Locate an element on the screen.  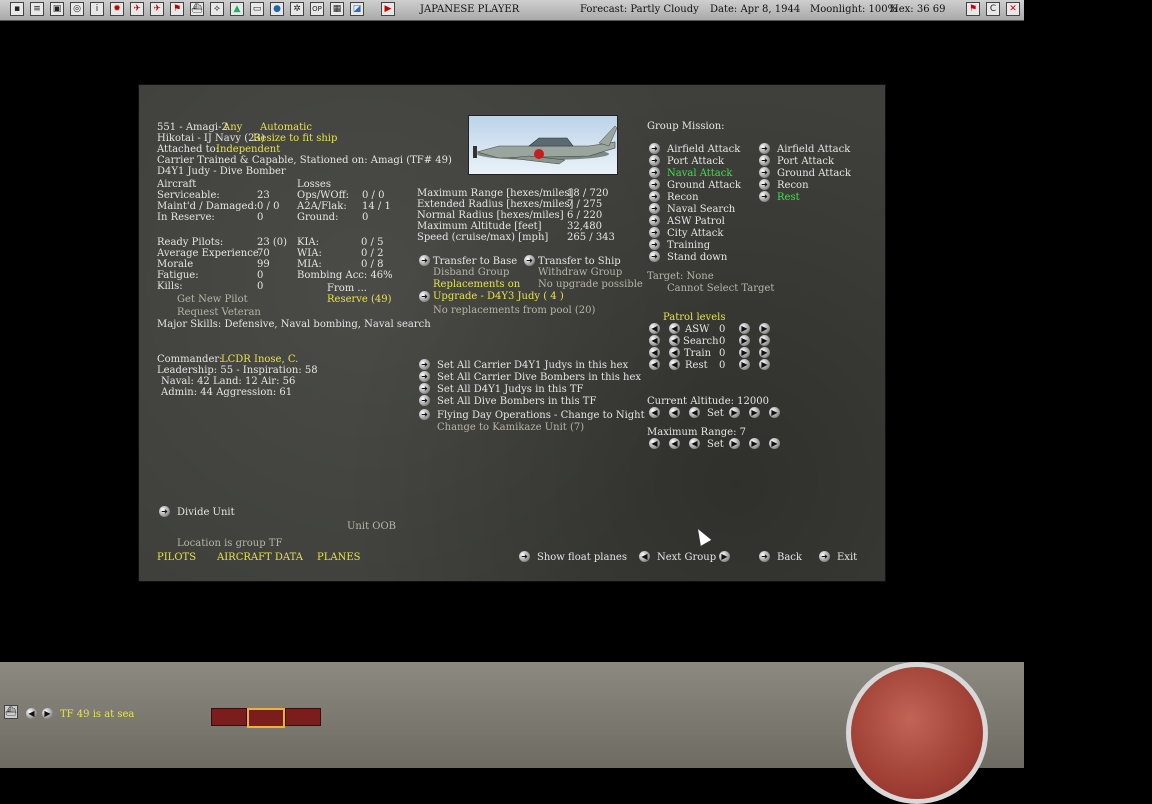
flying-day-button: Flying Day Operations - Change to Night is located at coordinates (541, 415).